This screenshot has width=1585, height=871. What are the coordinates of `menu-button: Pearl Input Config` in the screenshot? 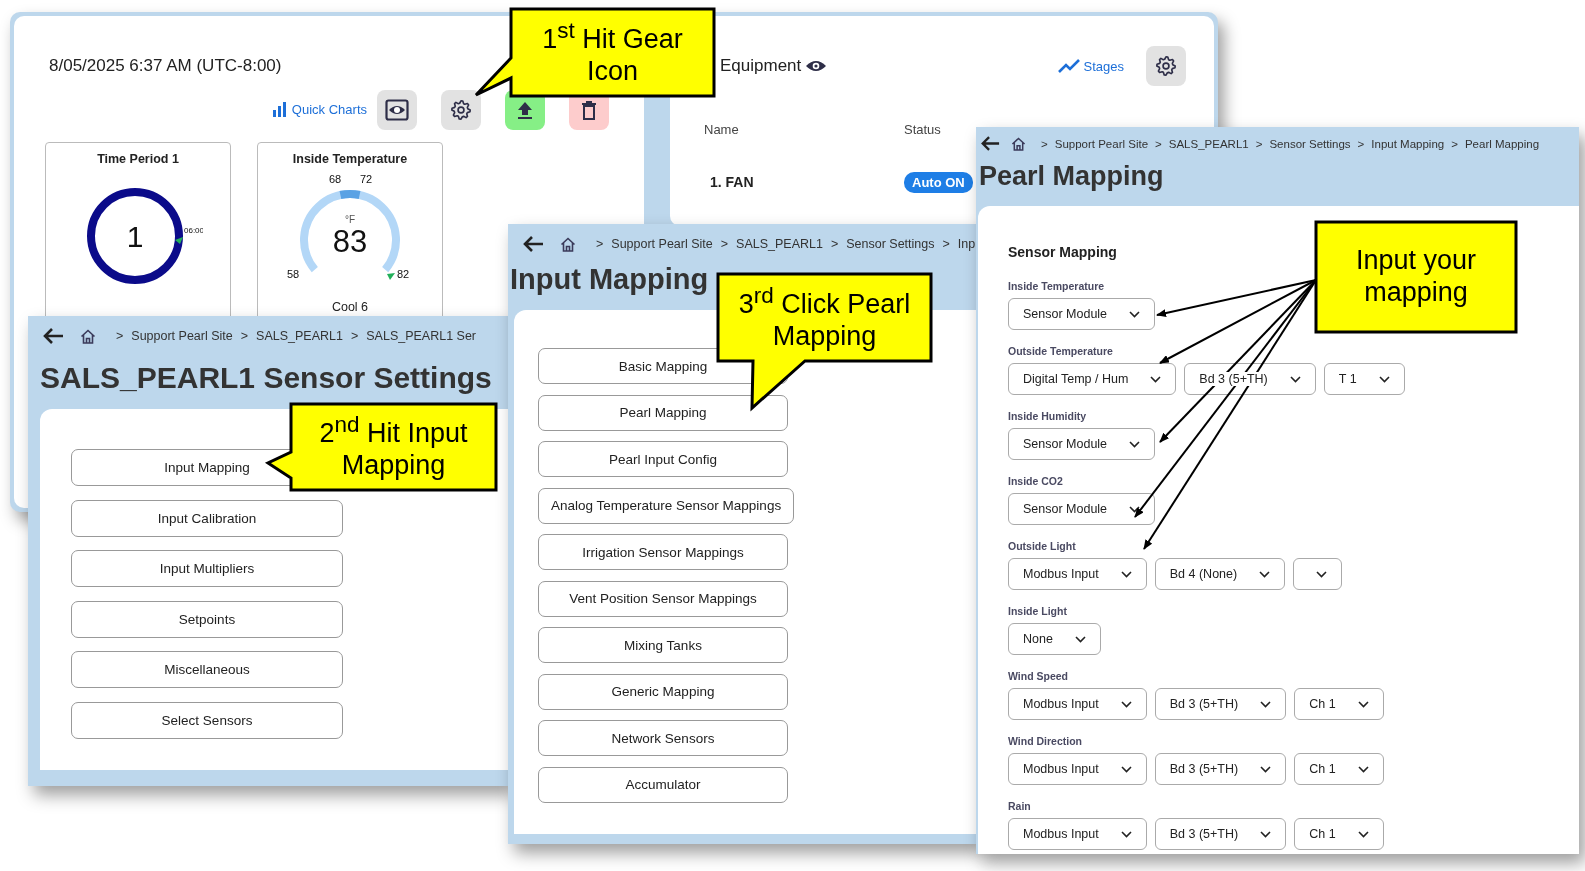 It's located at (663, 459).